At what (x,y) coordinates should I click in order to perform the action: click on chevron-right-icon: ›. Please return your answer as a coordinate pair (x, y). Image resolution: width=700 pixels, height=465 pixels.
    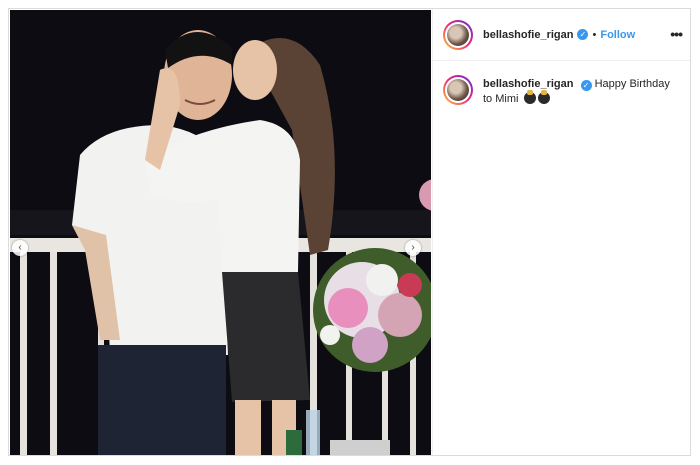
    Looking at the image, I should click on (413, 247).